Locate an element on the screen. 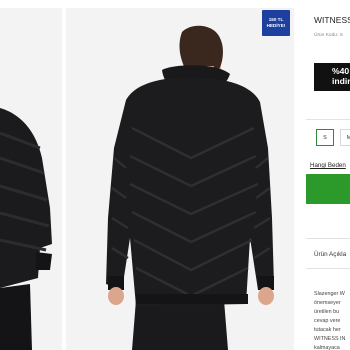 This screenshot has width=350, height=350. description-line: tutacak her is located at coordinates (327, 330).